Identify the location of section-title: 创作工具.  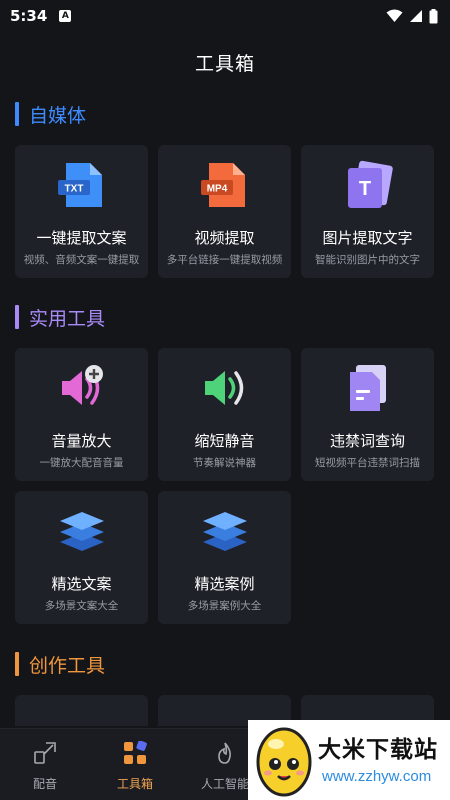
(67, 665).